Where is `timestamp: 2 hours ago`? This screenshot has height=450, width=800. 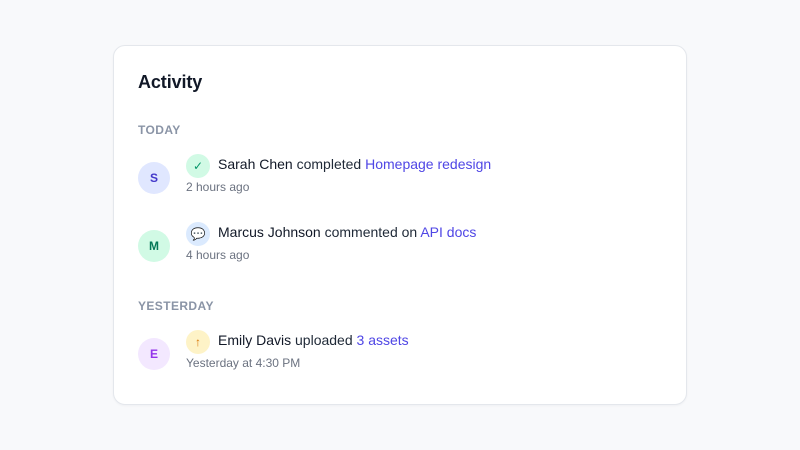 timestamp: 2 hours ago is located at coordinates (218, 187).